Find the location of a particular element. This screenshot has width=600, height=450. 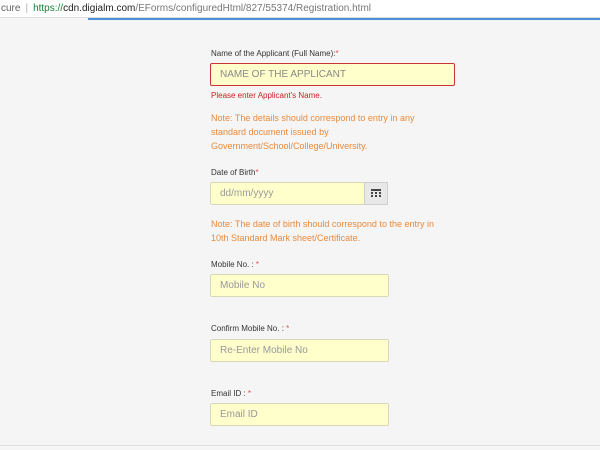

mobile-label: Mobile No. : * is located at coordinates (235, 264).